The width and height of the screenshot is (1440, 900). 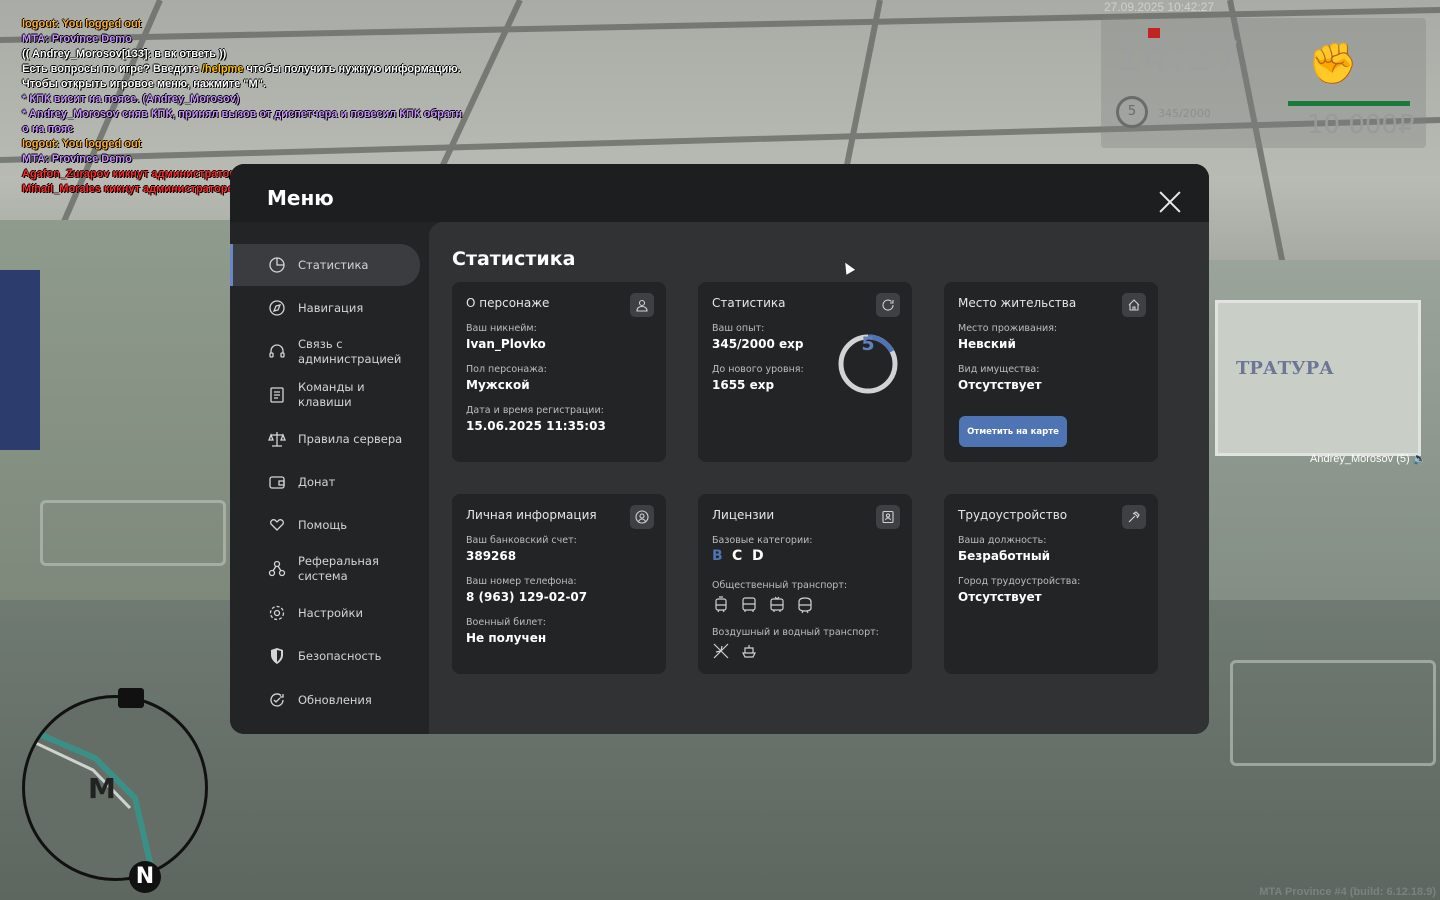 I want to click on chat-line: (( Andrey_Morosov[133]: в вк ответь )), so click(x=124, y=54).